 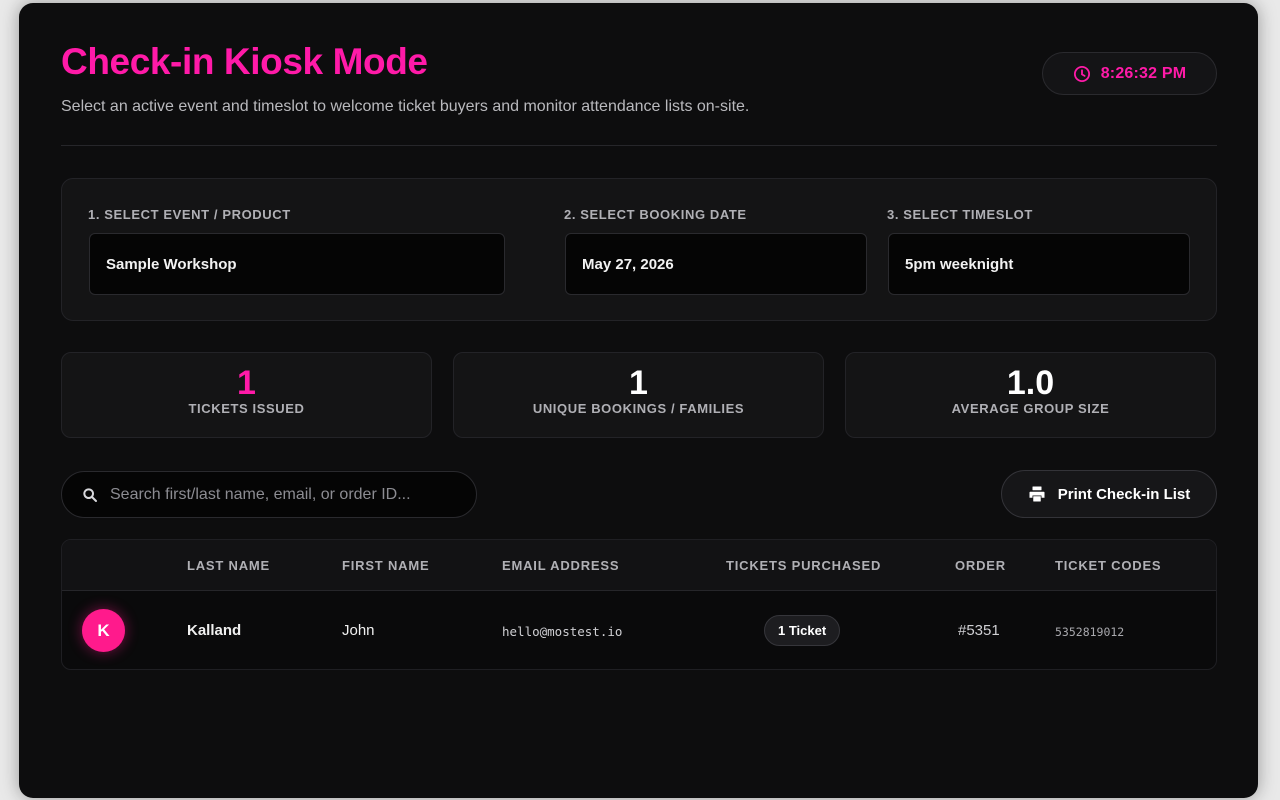 What do you see at coordinates (1124, 494) in the screenshot?
I see `print-button-label: Print Check-in List` at bounding box center [1124, 494].